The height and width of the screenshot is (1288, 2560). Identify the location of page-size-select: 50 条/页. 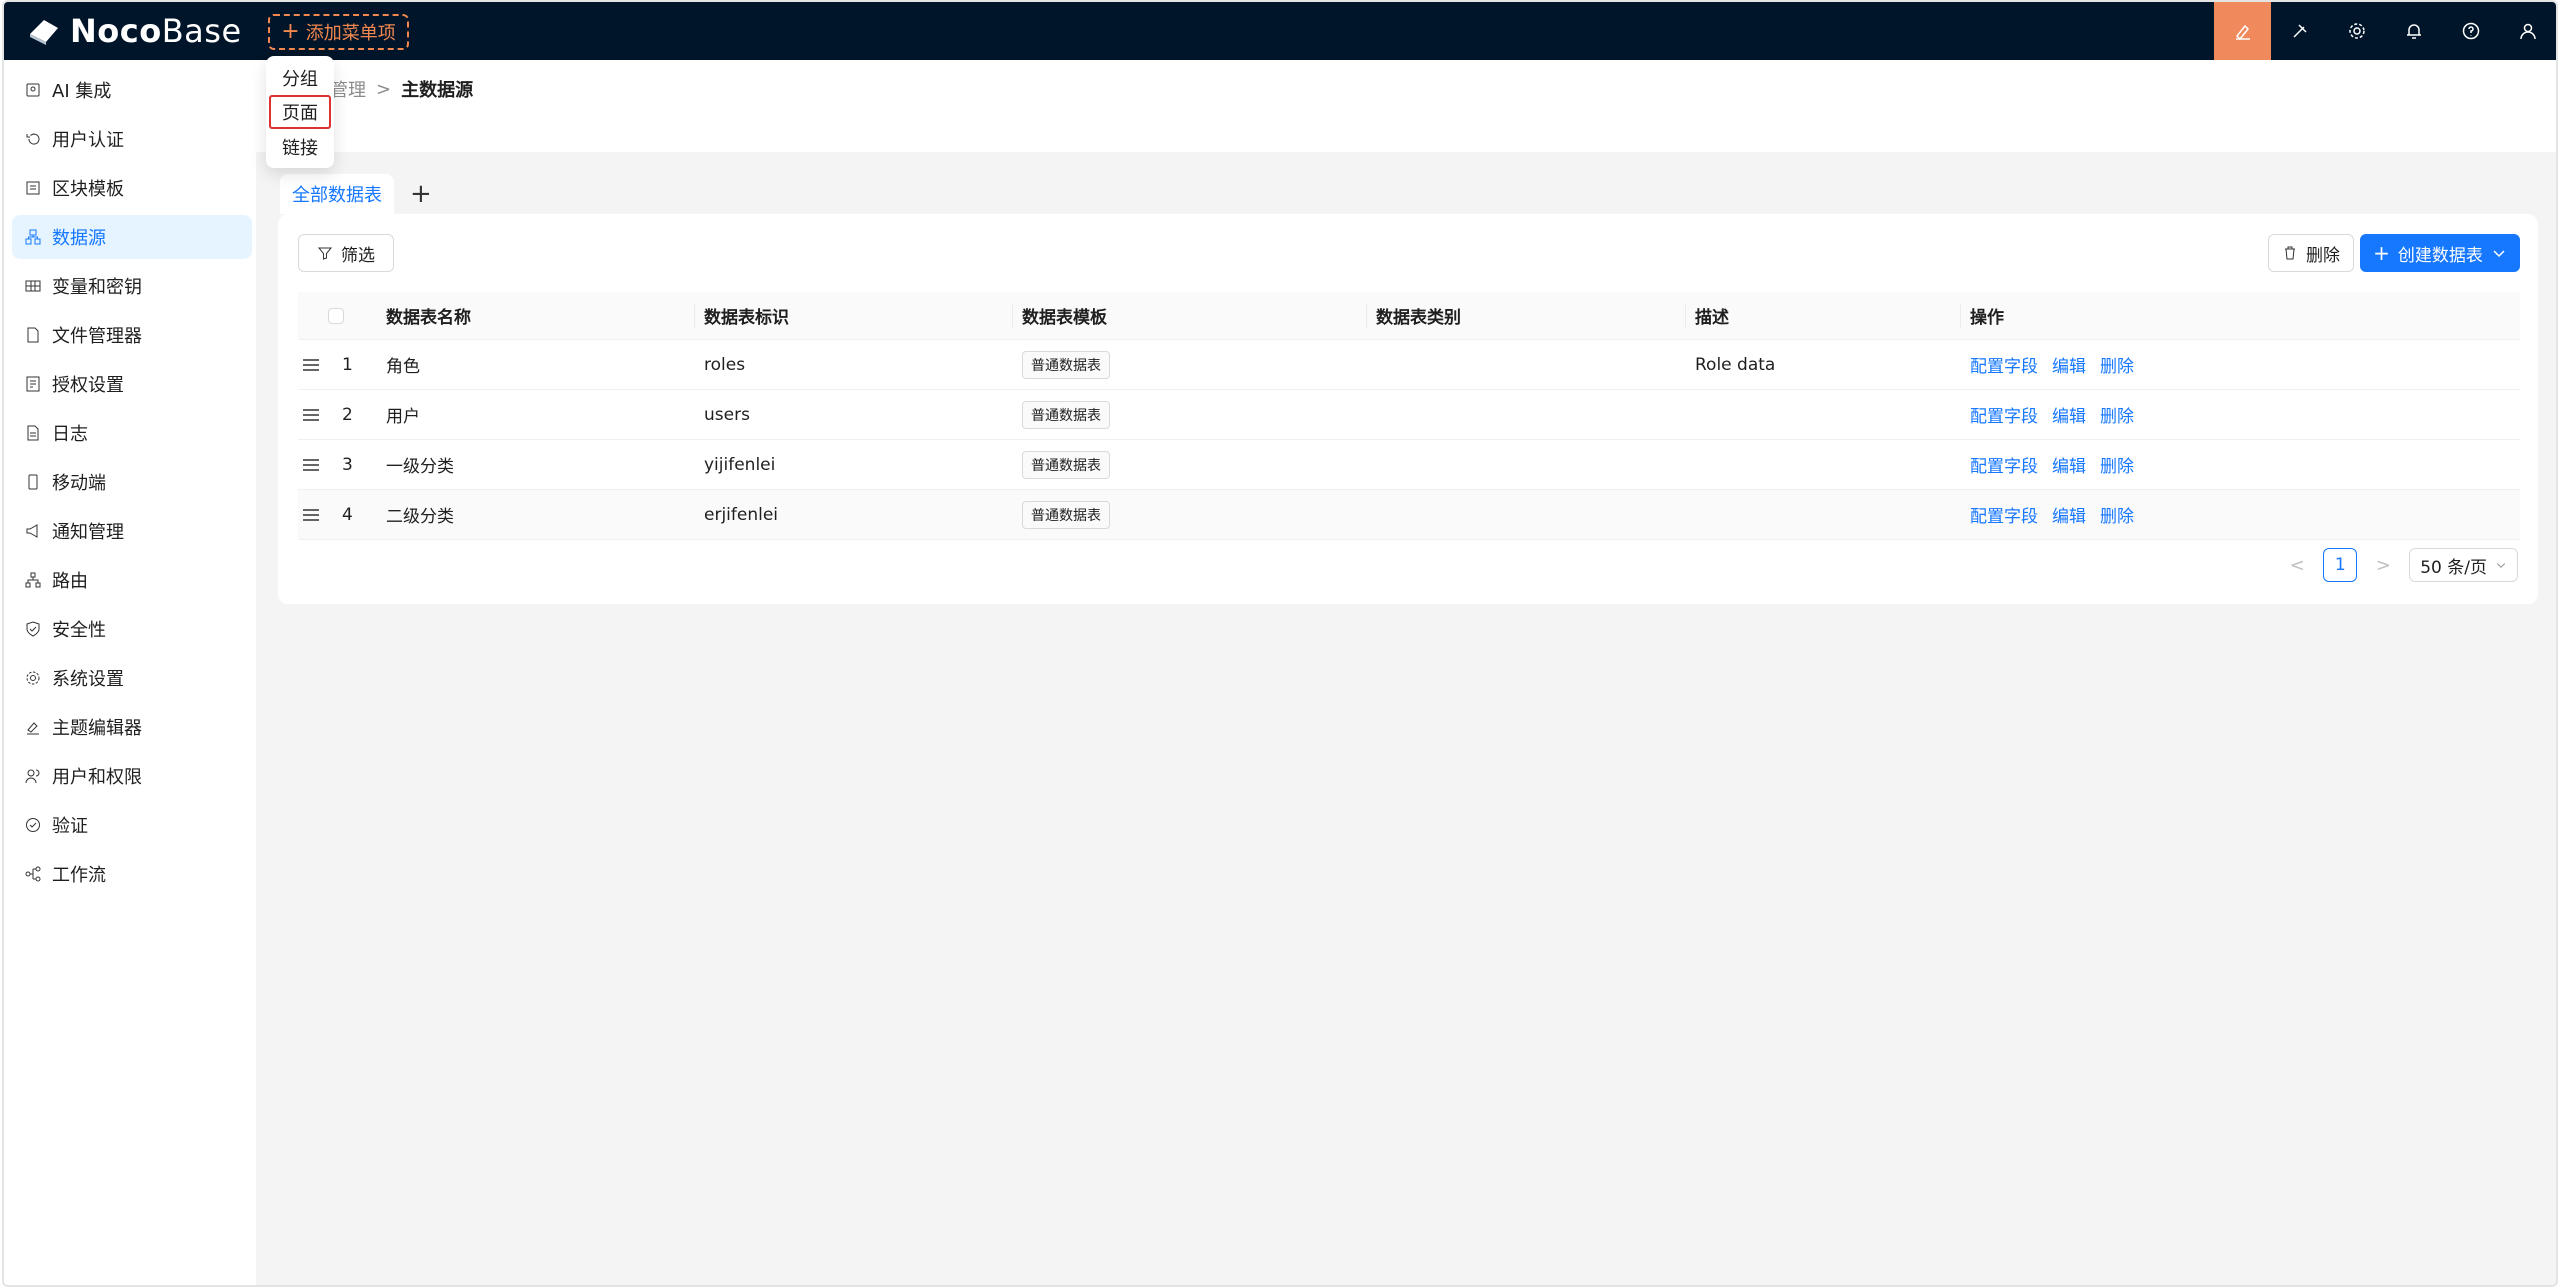
(2463, 565).